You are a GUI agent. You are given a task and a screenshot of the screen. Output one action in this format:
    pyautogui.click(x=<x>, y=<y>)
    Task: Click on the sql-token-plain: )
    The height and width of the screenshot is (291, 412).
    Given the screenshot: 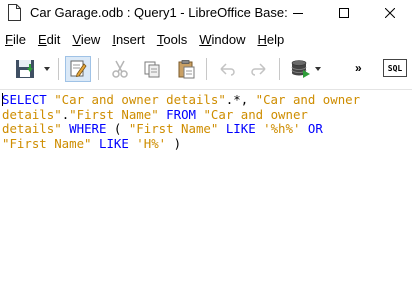 What is the action you would take?
    pyautogui.click(x=174, y=143)
    